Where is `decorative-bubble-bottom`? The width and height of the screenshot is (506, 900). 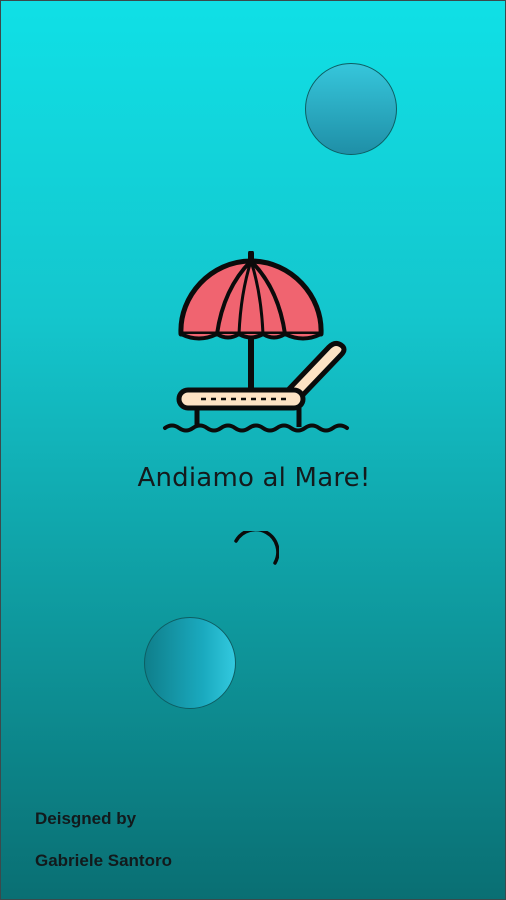
decorative-bubble-bottom is located at coordinates (190, 663).